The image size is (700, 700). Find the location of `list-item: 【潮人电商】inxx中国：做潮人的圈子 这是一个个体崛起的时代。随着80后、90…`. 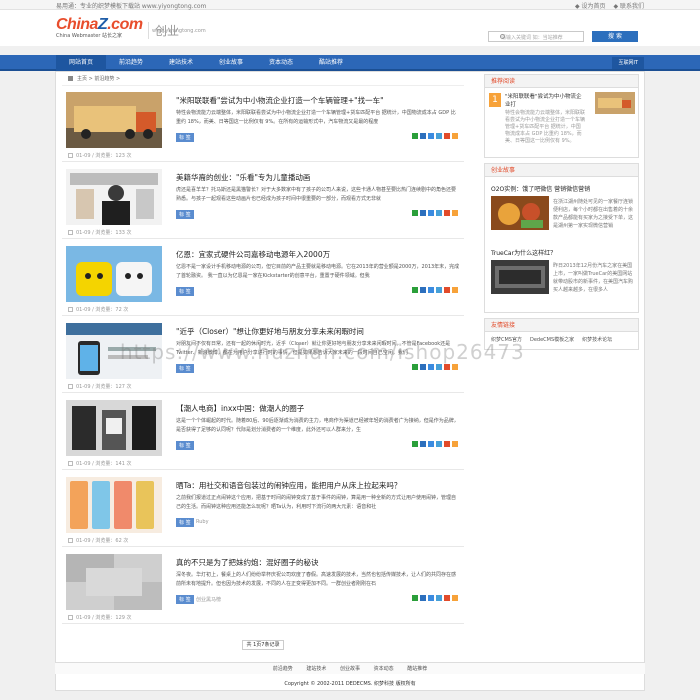

list-item: 【潮人电商】inxx中国：做潮人的圈子 这是一个个体崛起的时代。随着80后、90… is located at coordinates (263, 433).